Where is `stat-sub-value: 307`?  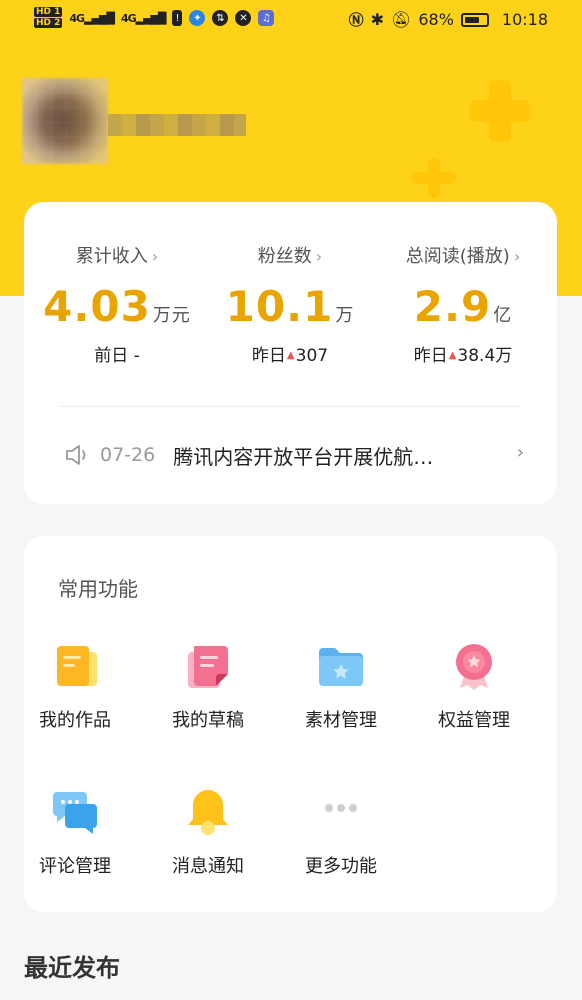 stat-sub-value: 307 is located at coordinates (312, 356).